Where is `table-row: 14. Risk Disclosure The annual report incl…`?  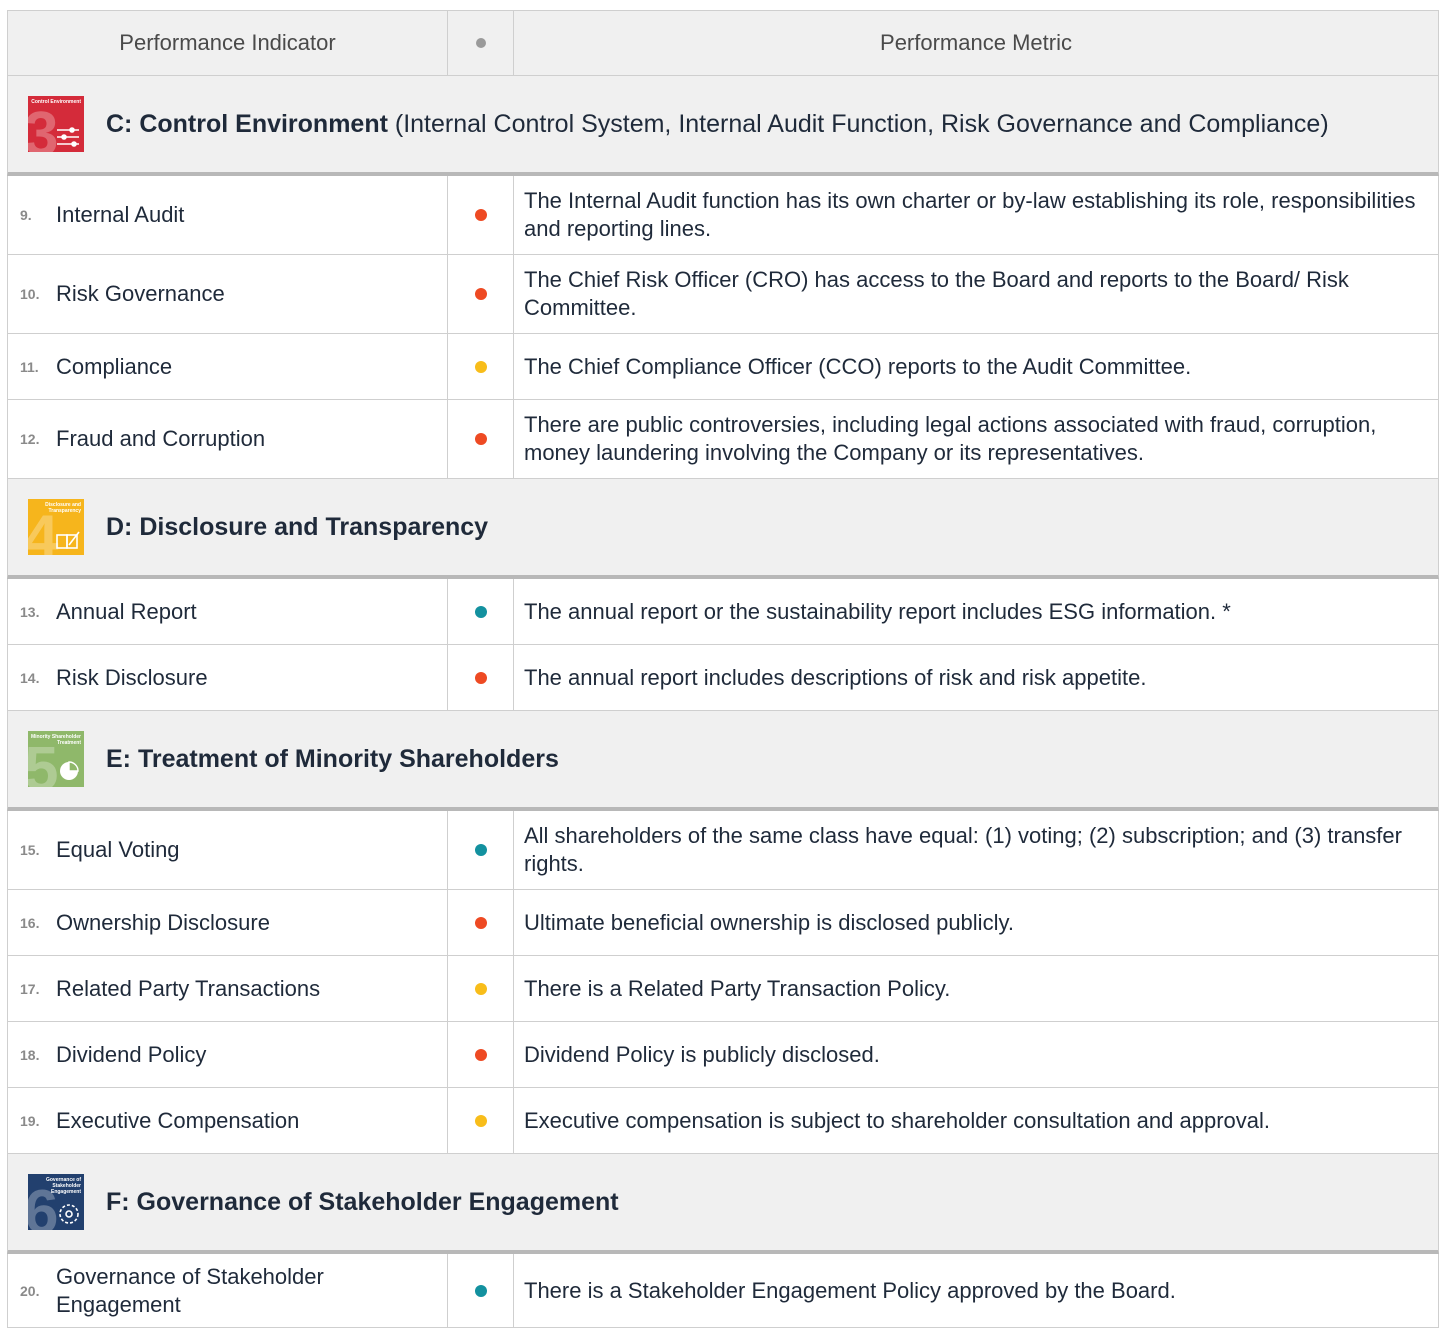 table-row: 14. Risk Disclosure The annual report incl… is located at coordinates (723, 678).